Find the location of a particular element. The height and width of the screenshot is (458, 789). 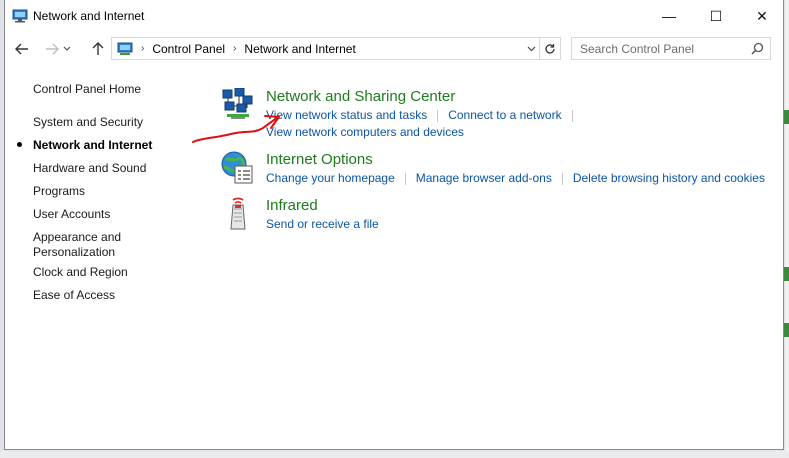

refresh-icon is located at coordinates (550, 48).